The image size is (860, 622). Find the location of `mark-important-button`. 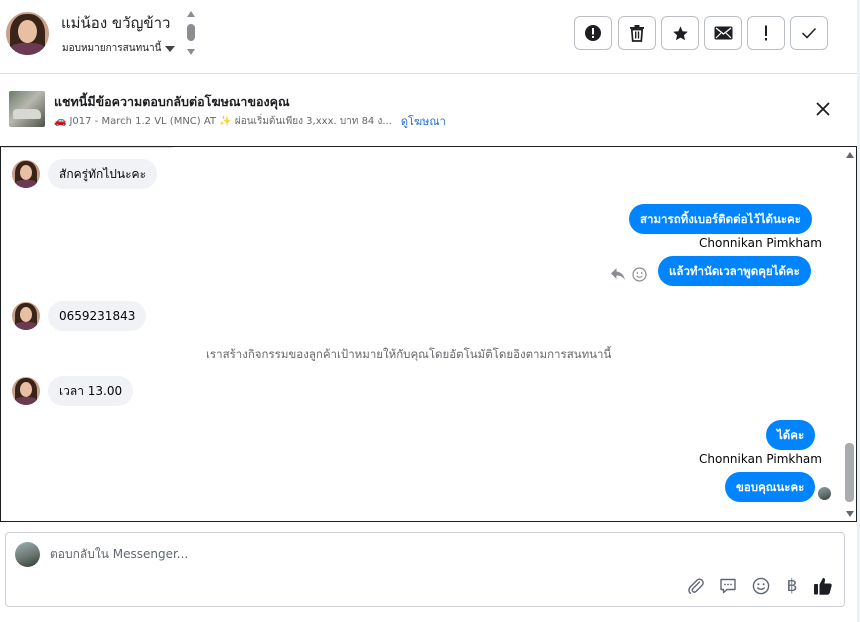

mark-important-button is located at coordinates (766, 33).